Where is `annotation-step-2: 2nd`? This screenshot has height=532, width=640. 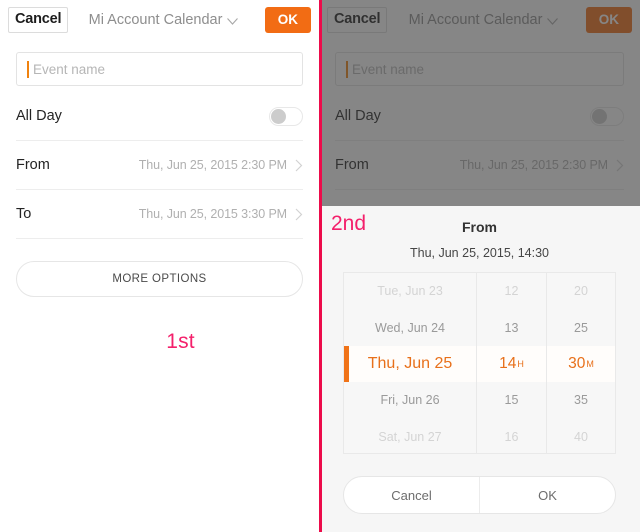 annotation-step-2: 2nd is located at coordinates (349, 223).